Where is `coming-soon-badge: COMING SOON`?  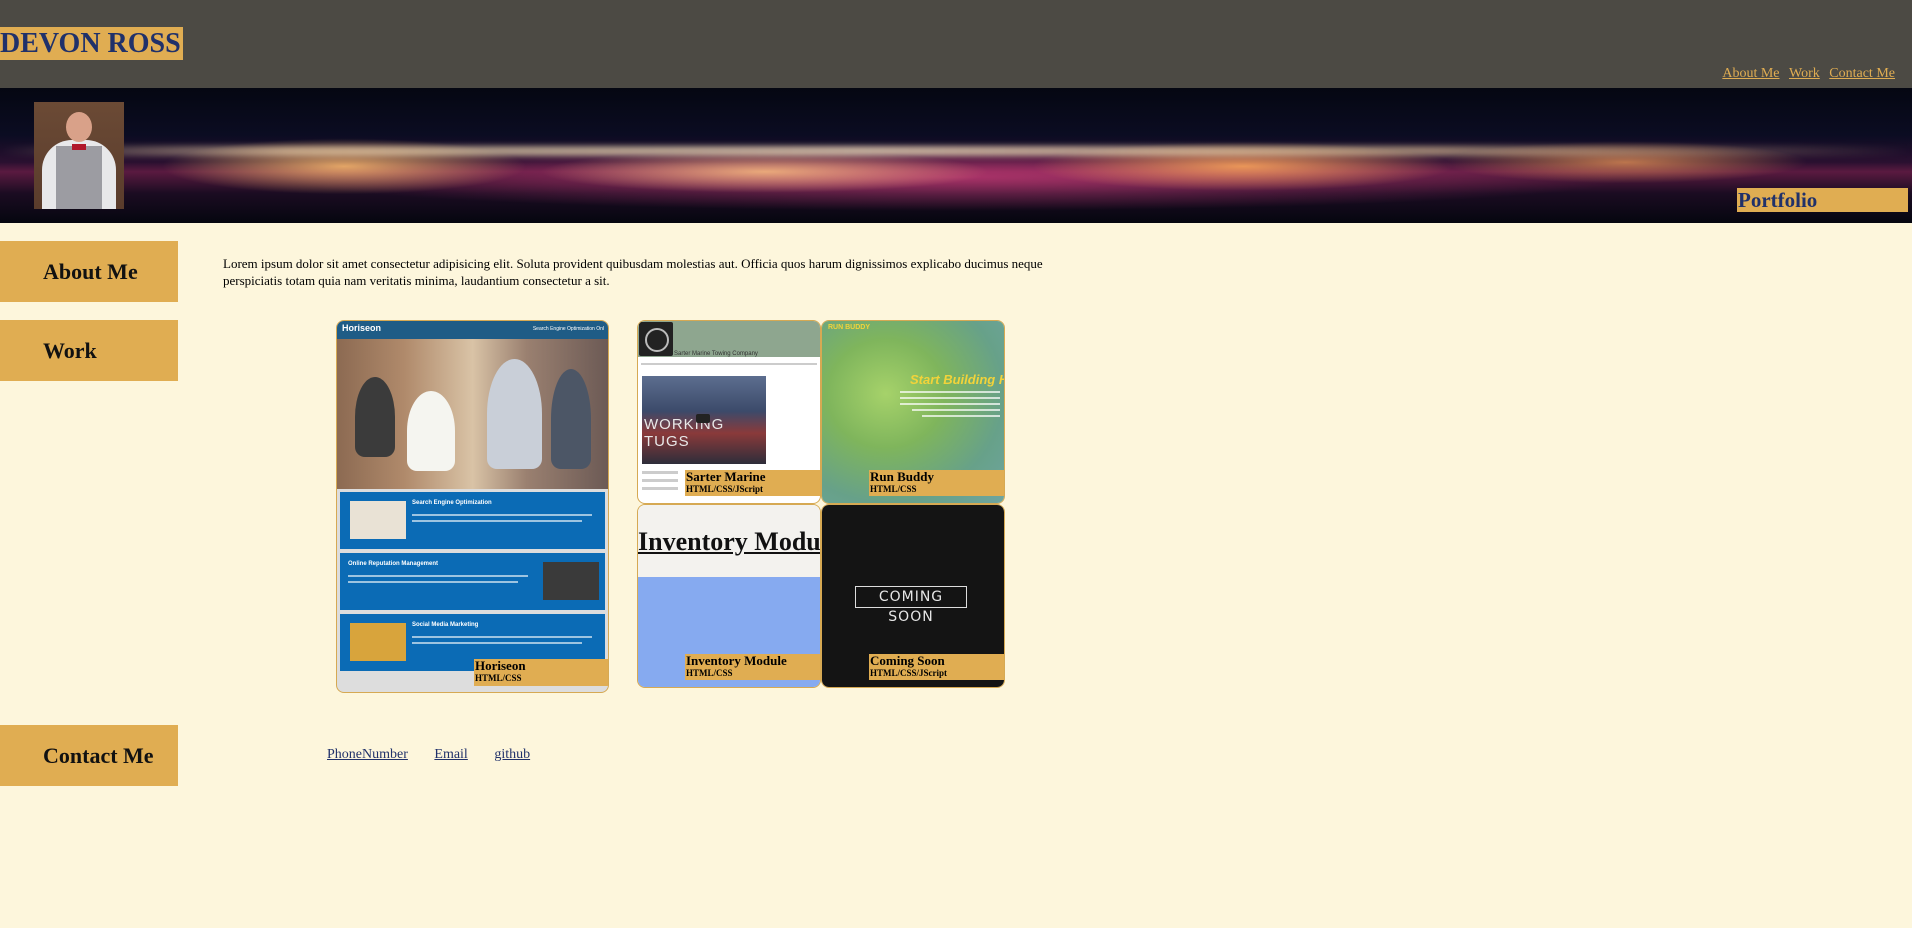
coming-soon-badge: COMING SOON is located at coordinates (911, 605).